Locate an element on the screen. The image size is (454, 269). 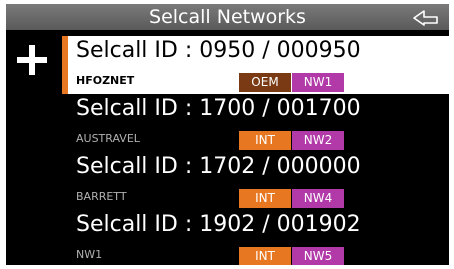
back-button is located at coordinates (425, 17).